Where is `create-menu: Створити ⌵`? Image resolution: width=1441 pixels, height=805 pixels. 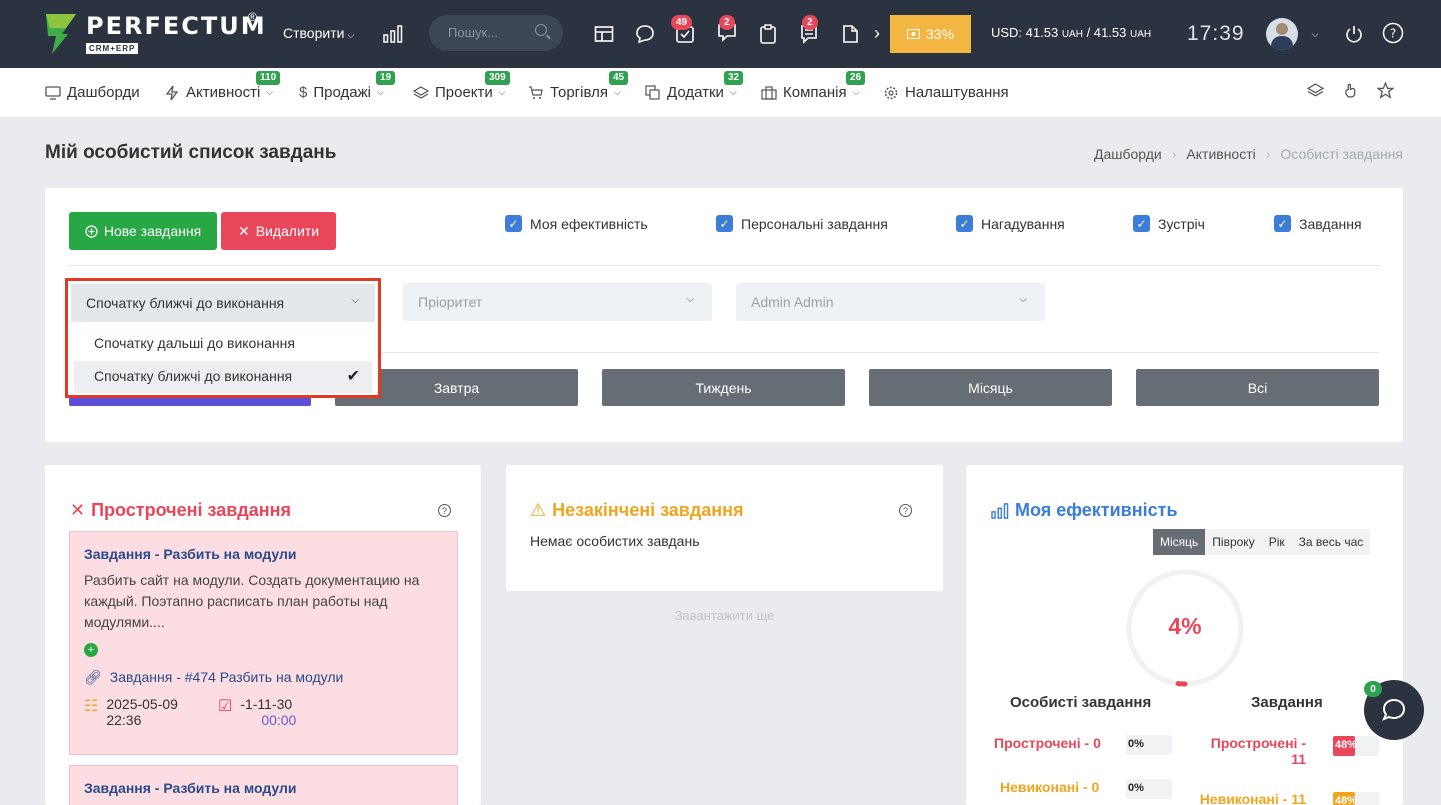 create-menu: Створити ⌵ is located at coordinates (318, 33).